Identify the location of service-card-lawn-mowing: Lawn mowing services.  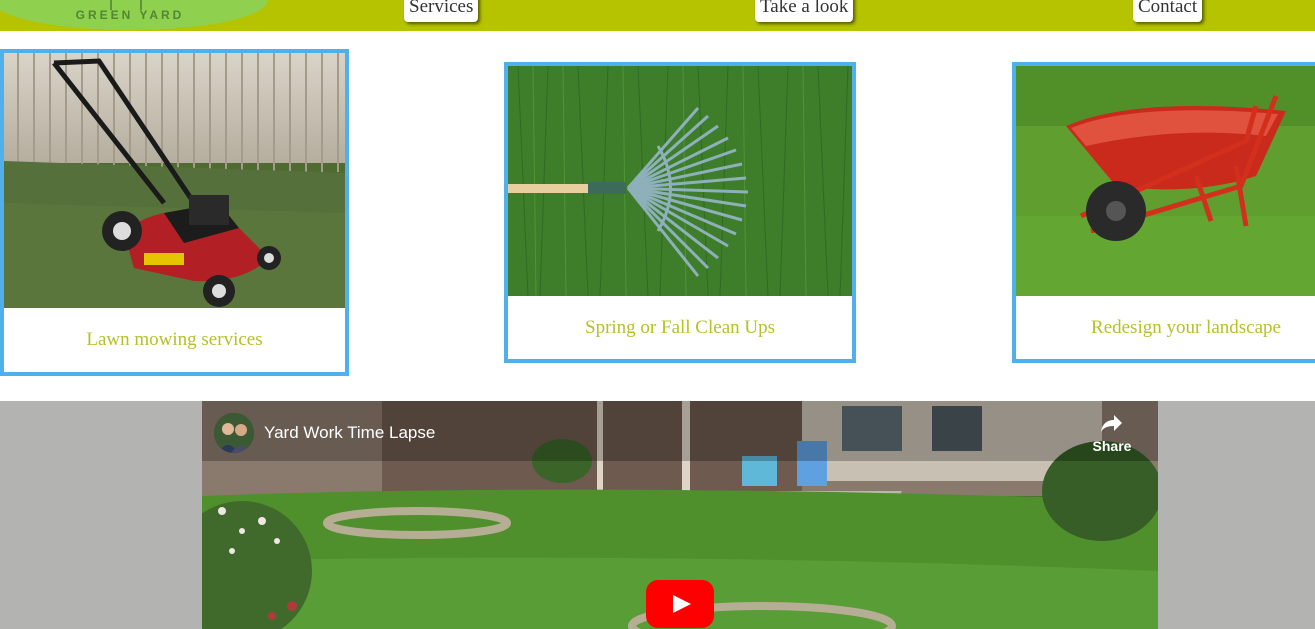
(174, 212).